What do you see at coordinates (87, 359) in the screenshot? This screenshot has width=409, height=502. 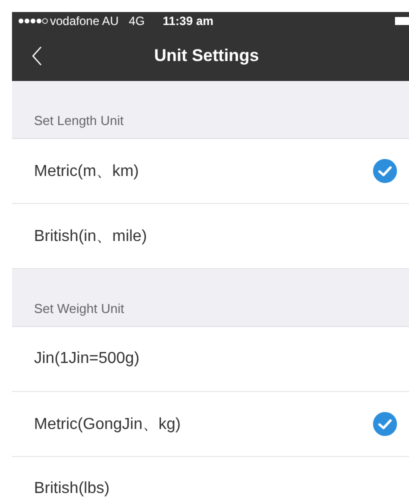 I see `option-label: Jin(1Jin=500g)` at bounding box center [87, 359].